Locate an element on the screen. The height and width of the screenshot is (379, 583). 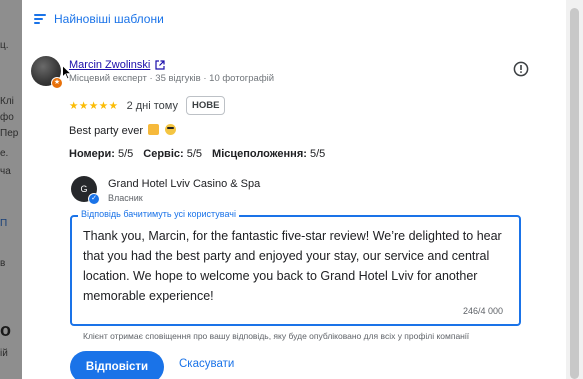
sort-label: Найновіші шаблони is located at coordinates (109, 19).